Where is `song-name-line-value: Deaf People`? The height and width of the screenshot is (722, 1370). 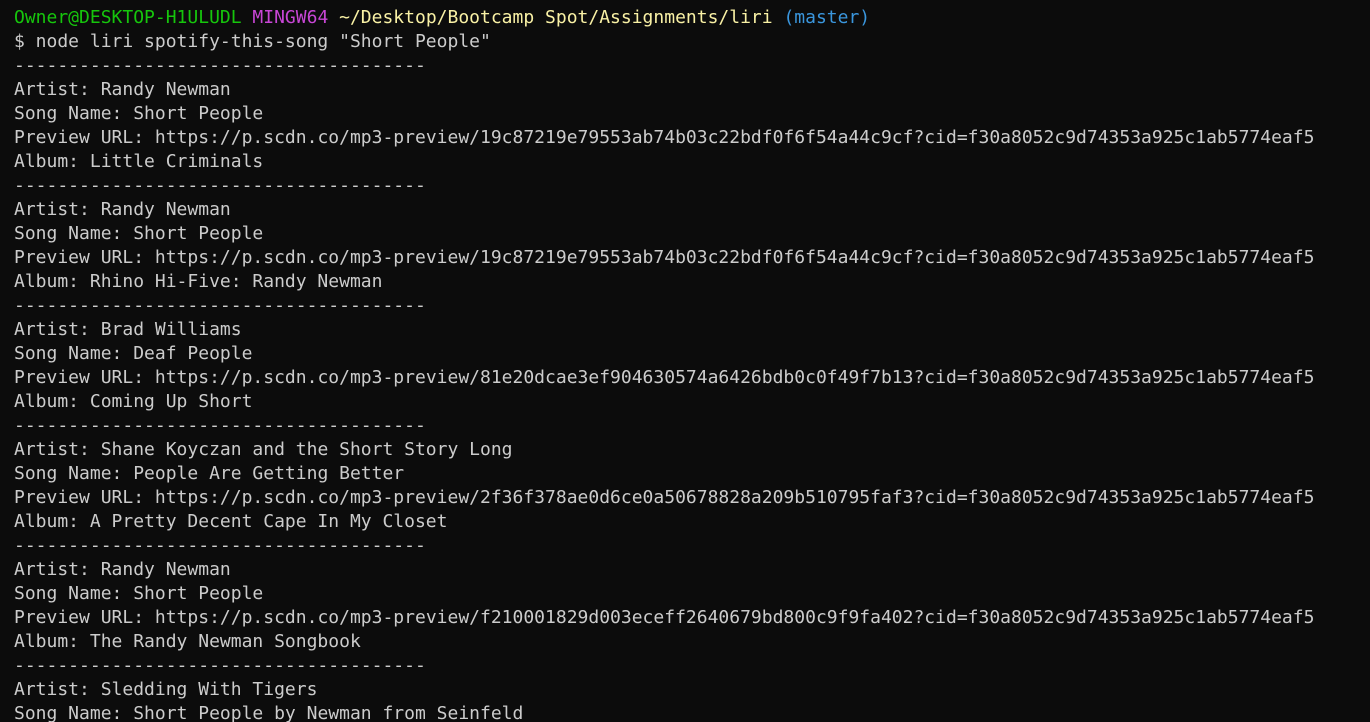 song-name-line-value: Deaf People is located at coordinates (193, 353).